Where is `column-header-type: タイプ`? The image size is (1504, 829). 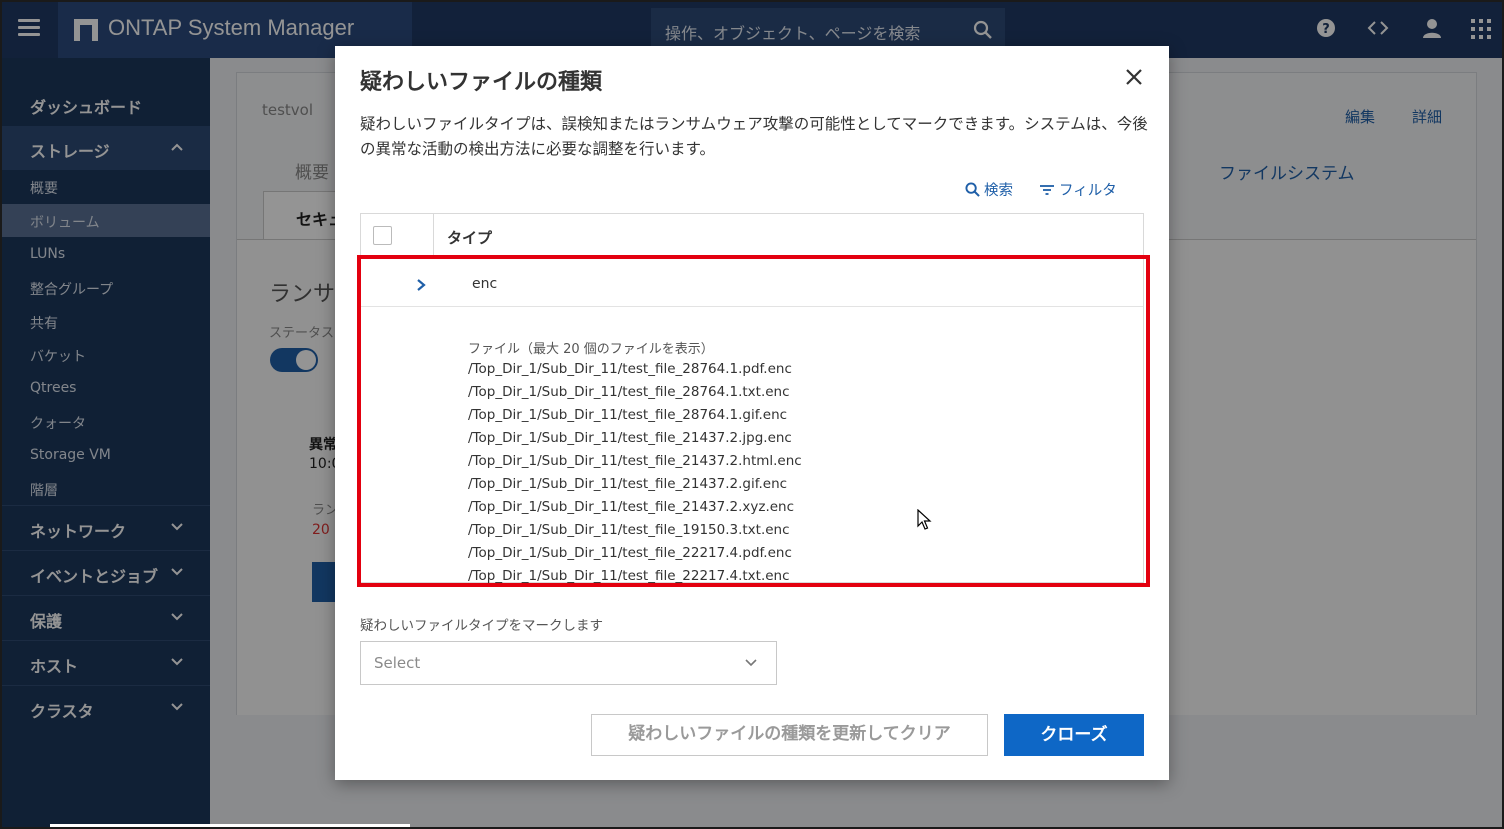 column-header-type: タイプ is located at coordinates (469, 237).